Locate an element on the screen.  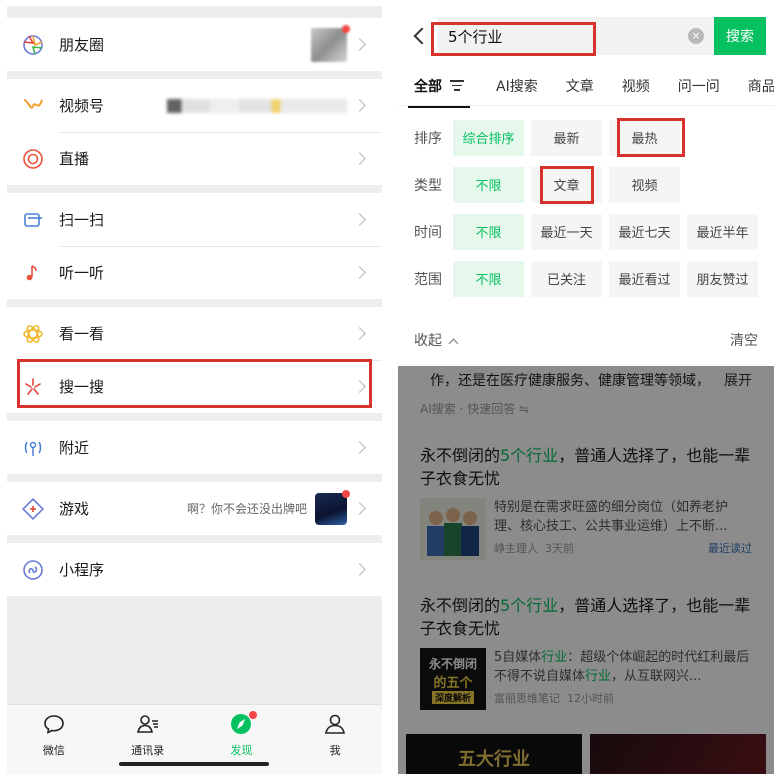
filter-icon is located at coordinates (457, 85).